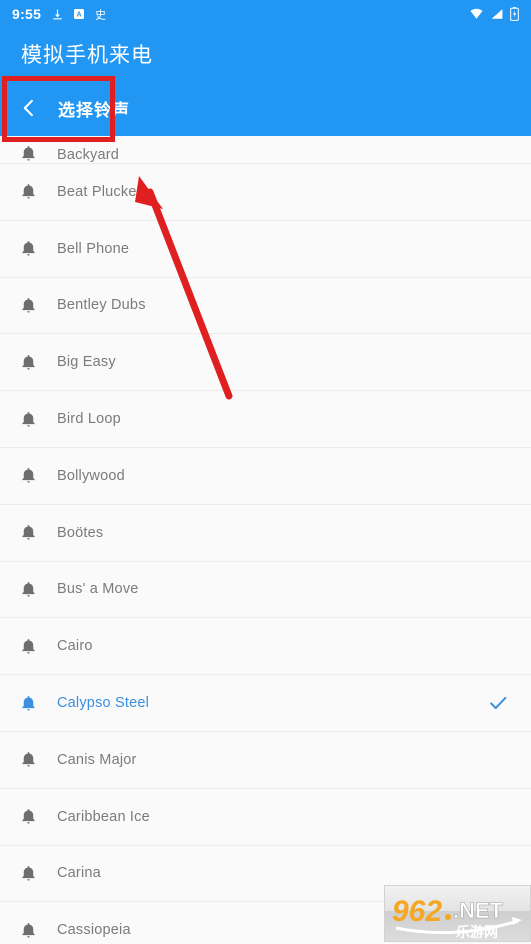 The height and width of the screenshot is (944, 531). Describe the element at coordinates (417, 911) in the screenshot. I see `watermark-number: 962` at that location.